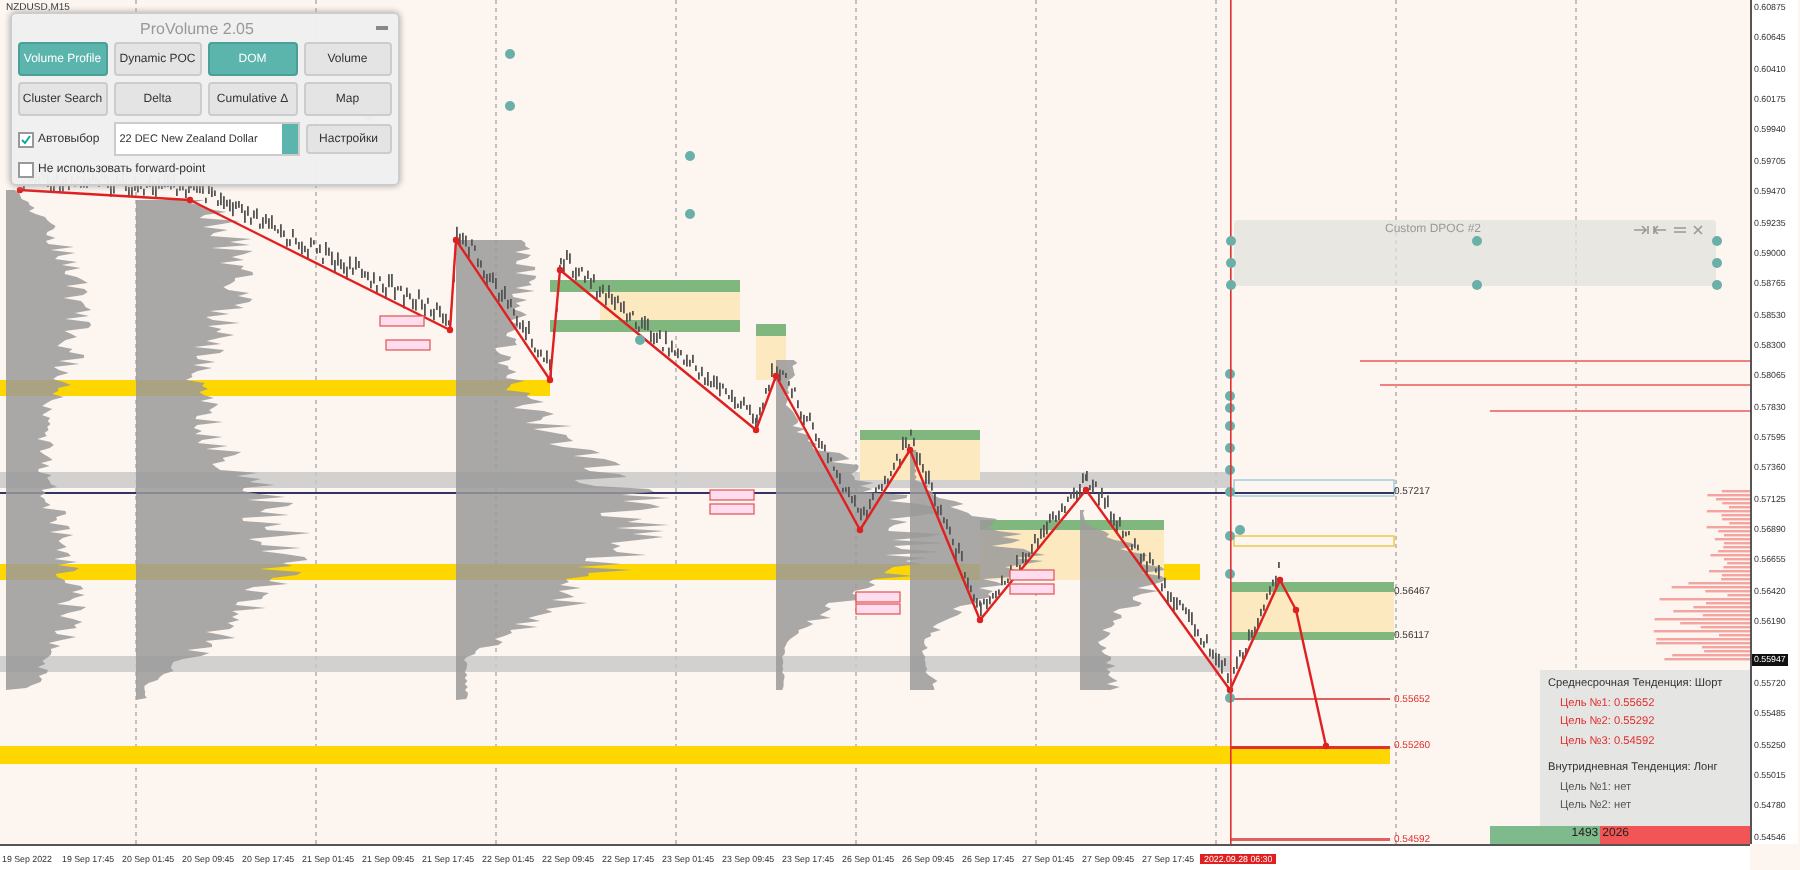 The height and width of the screenshot is (870, 1800). Describe the element at coordinates (1670, 230) in the screenshot. I see `window-controls-icon` at that location.